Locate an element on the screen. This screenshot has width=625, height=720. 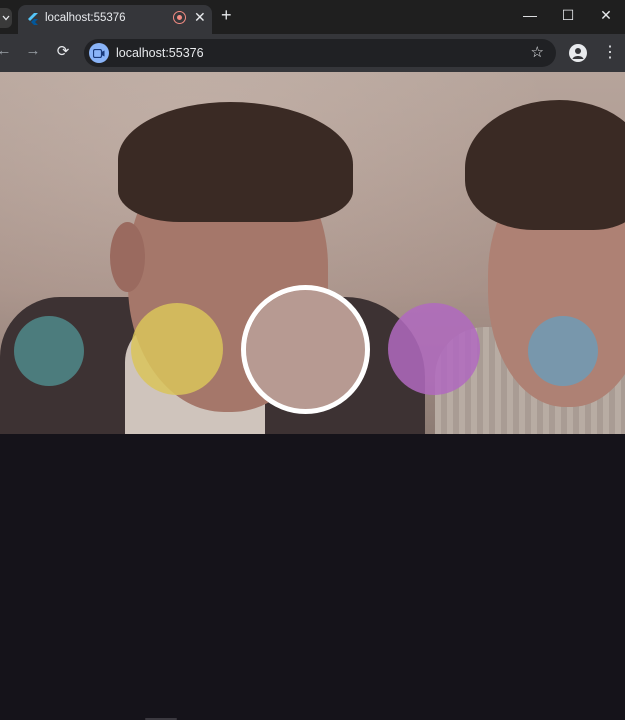
browser-tab: localhost:55376 ✕ is located at coordinates (115, 19).